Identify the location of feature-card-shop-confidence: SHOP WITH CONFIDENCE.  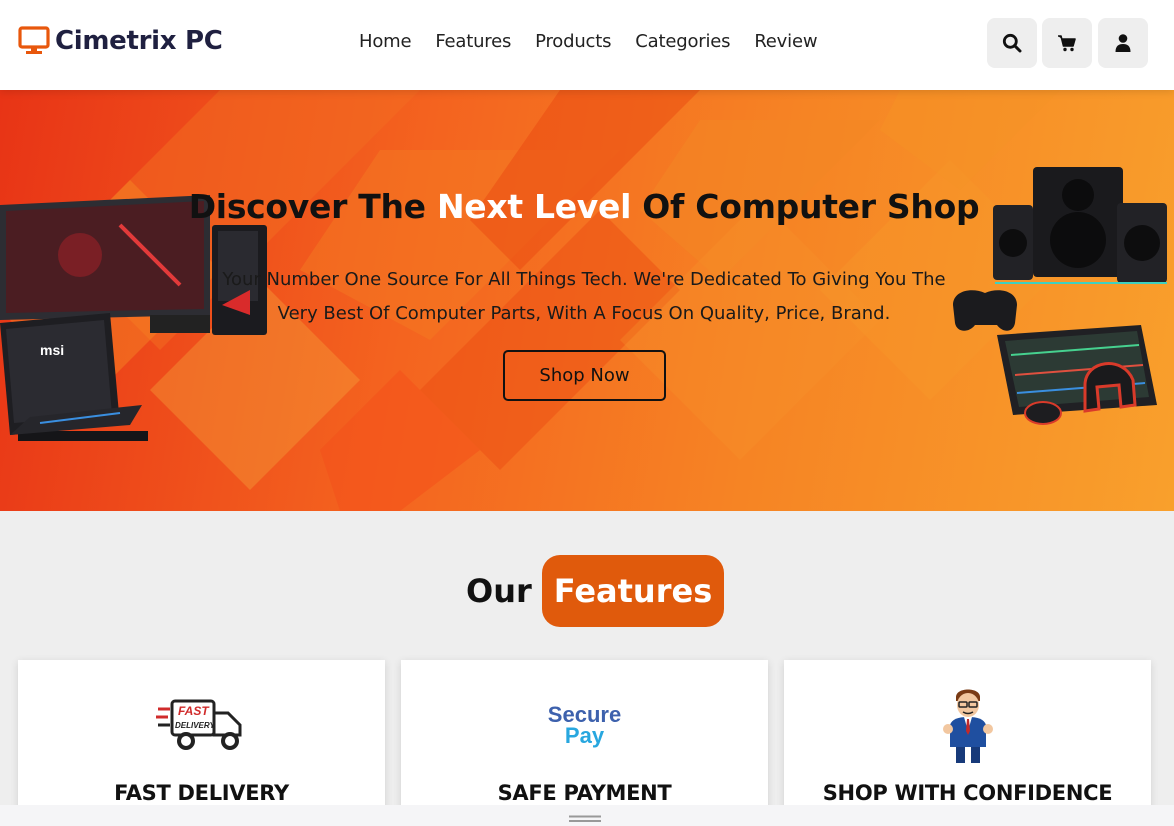
(967, 743).